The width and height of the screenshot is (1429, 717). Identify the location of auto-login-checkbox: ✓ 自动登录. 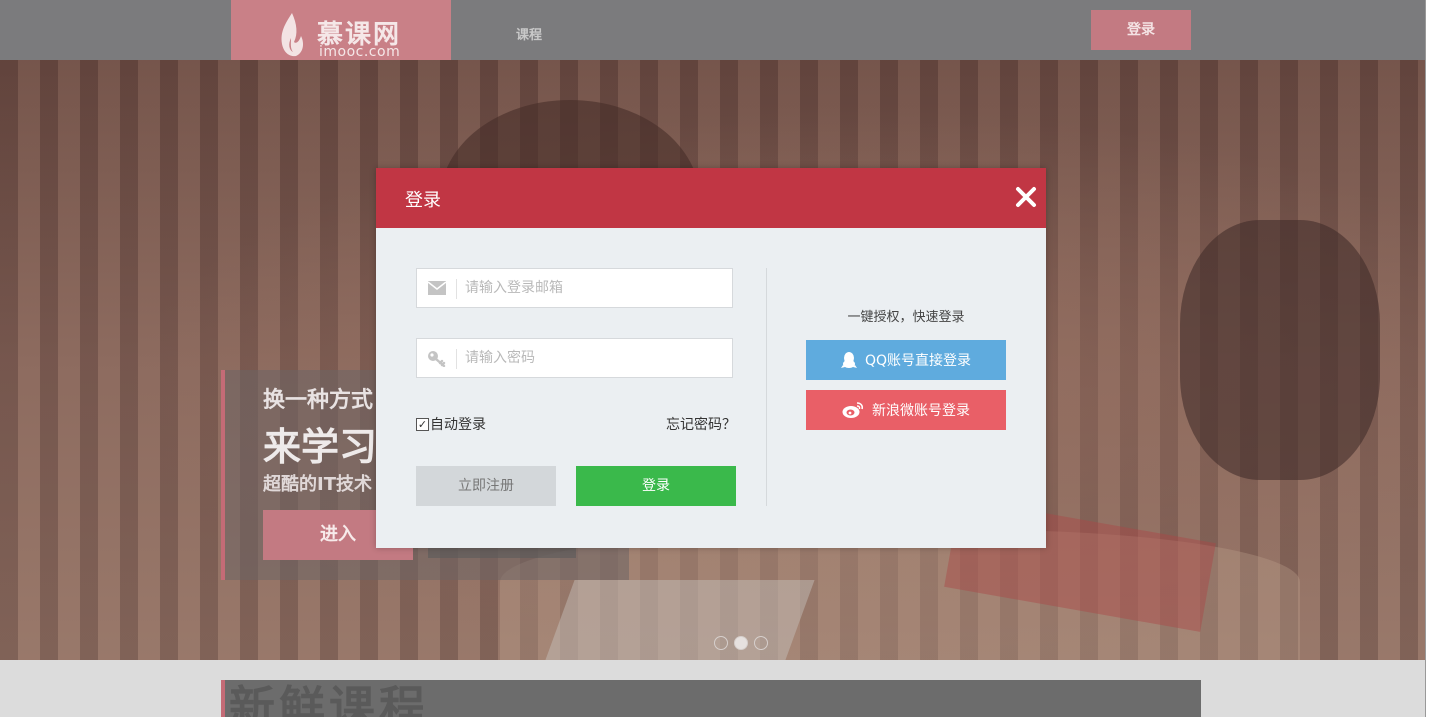
(451, 424).